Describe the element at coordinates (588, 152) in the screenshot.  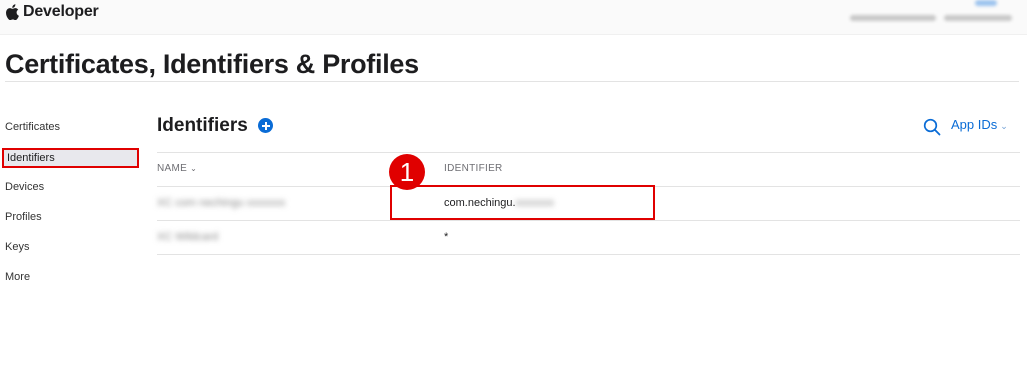
I see `table-top-divider` at that location.